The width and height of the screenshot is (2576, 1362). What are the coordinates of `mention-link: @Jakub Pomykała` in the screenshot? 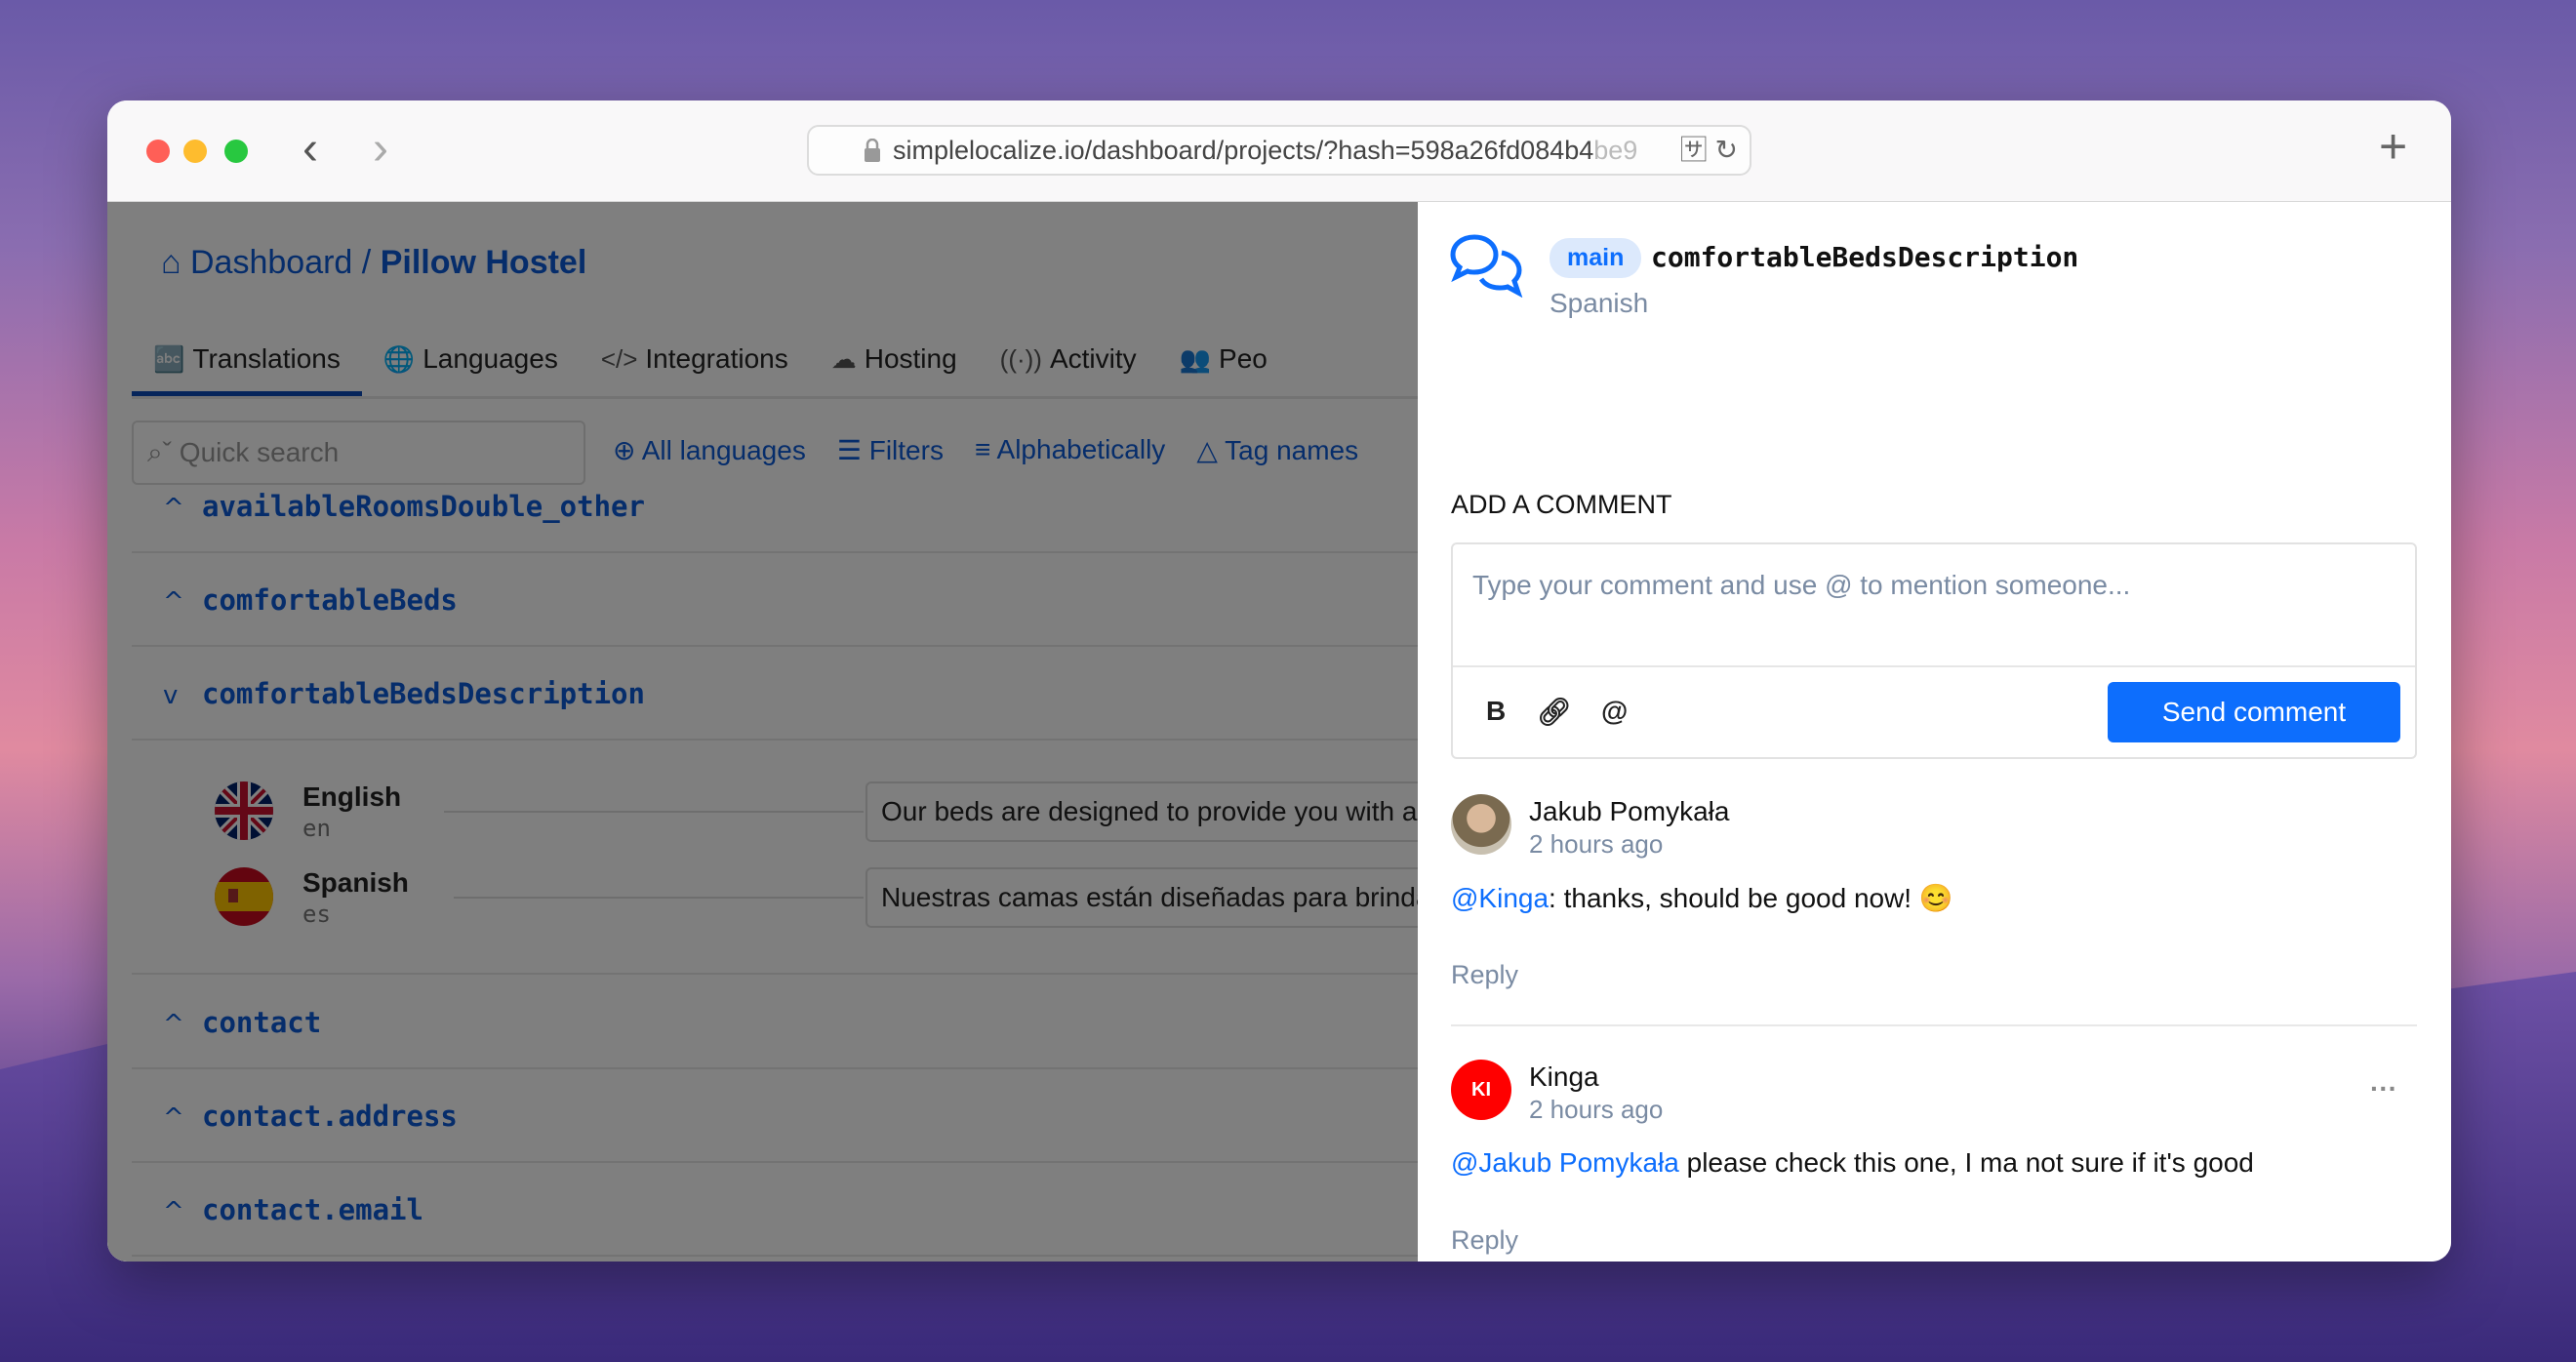 It's located at (1565, 1163).